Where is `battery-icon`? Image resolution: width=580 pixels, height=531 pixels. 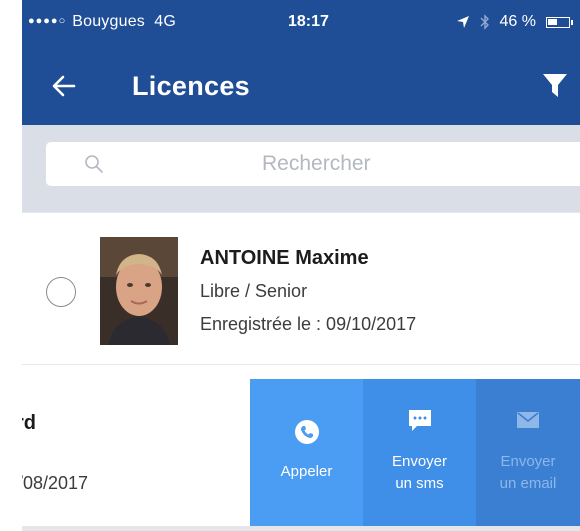
battery-icon is located at coordinates (559, 22).